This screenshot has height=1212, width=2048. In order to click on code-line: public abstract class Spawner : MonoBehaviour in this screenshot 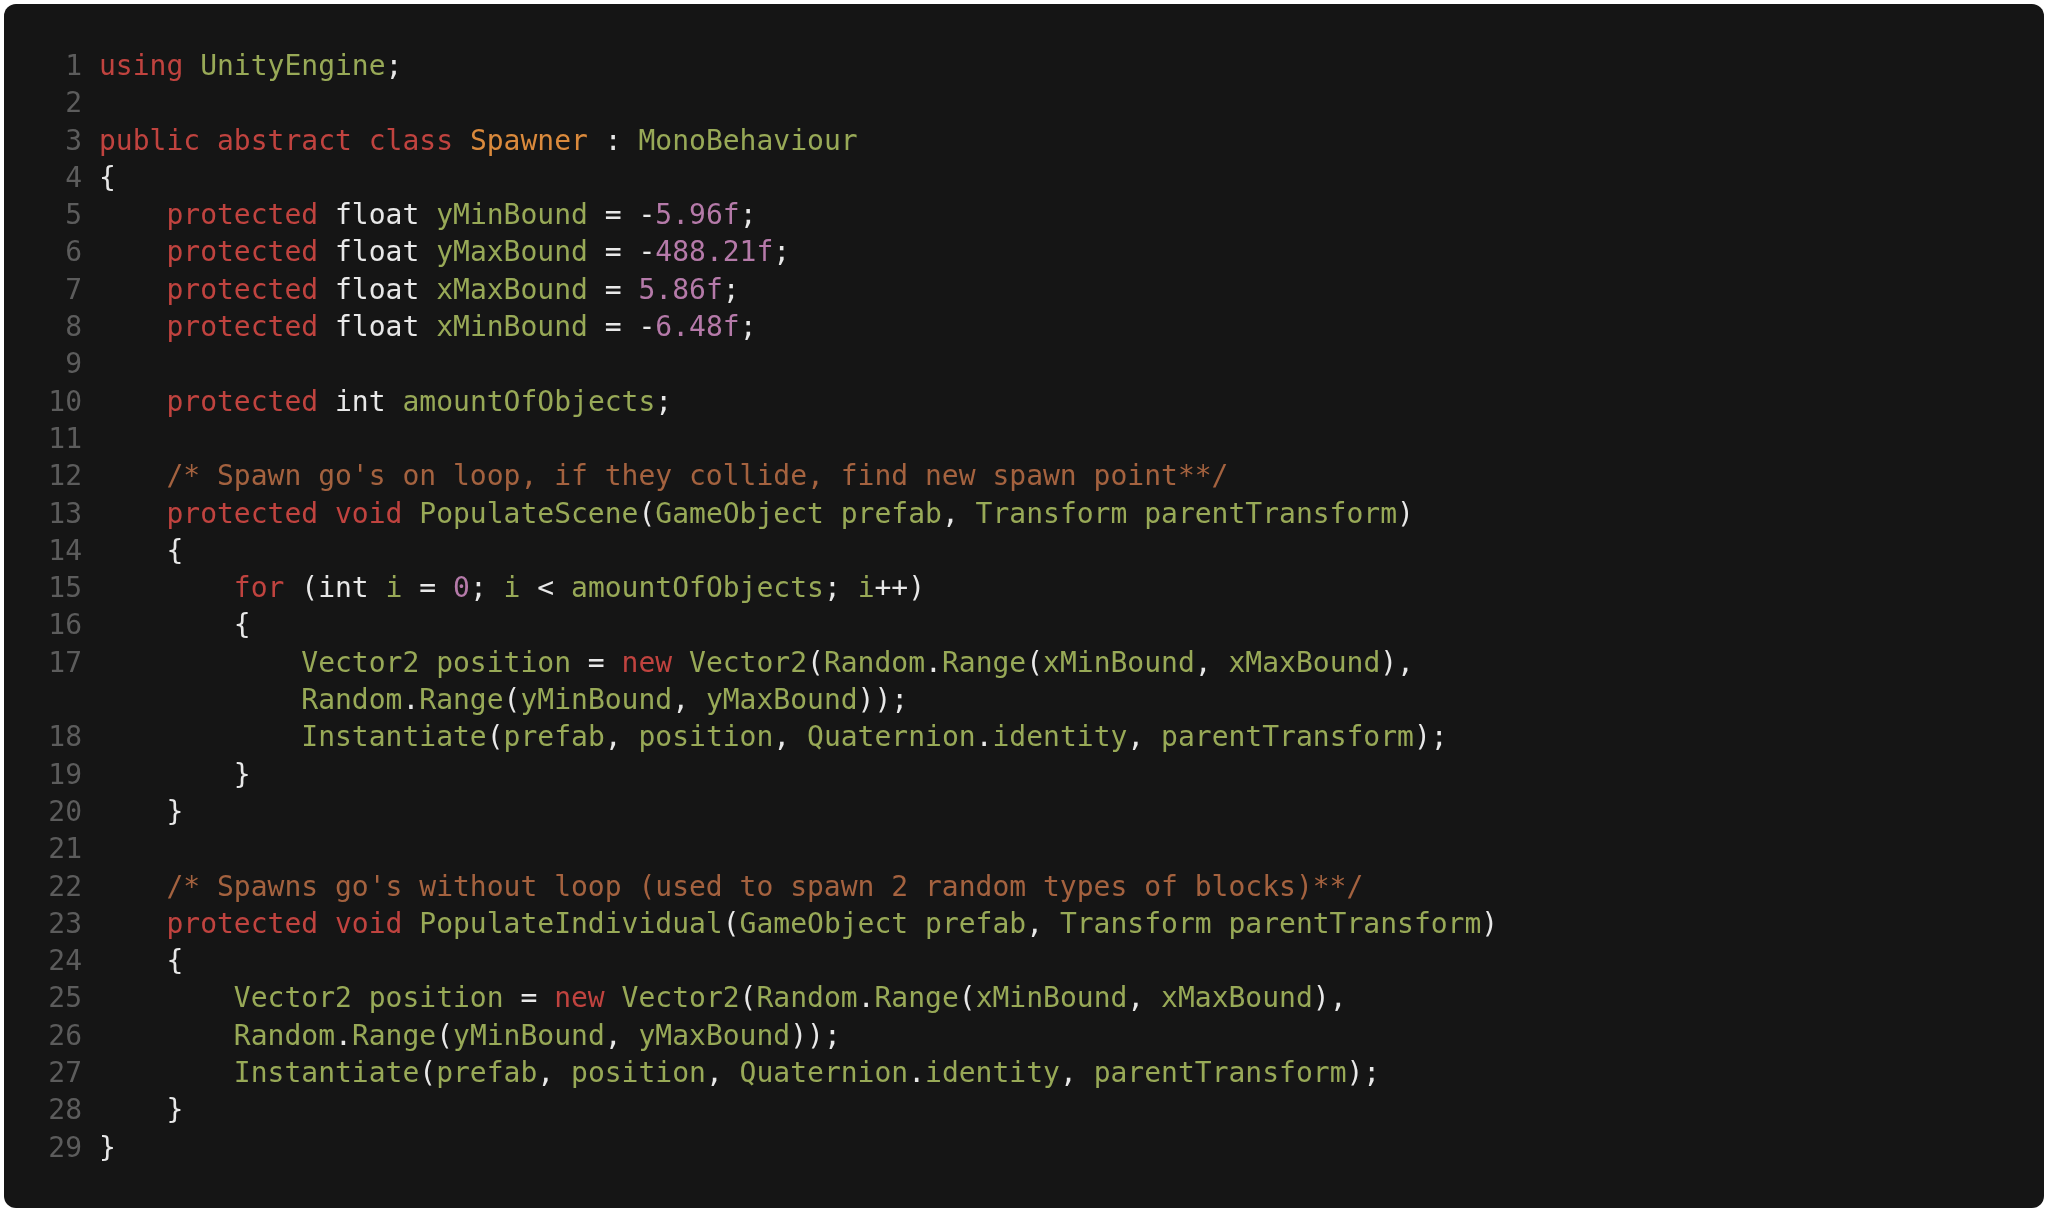, I will do `click(478, 140)`.